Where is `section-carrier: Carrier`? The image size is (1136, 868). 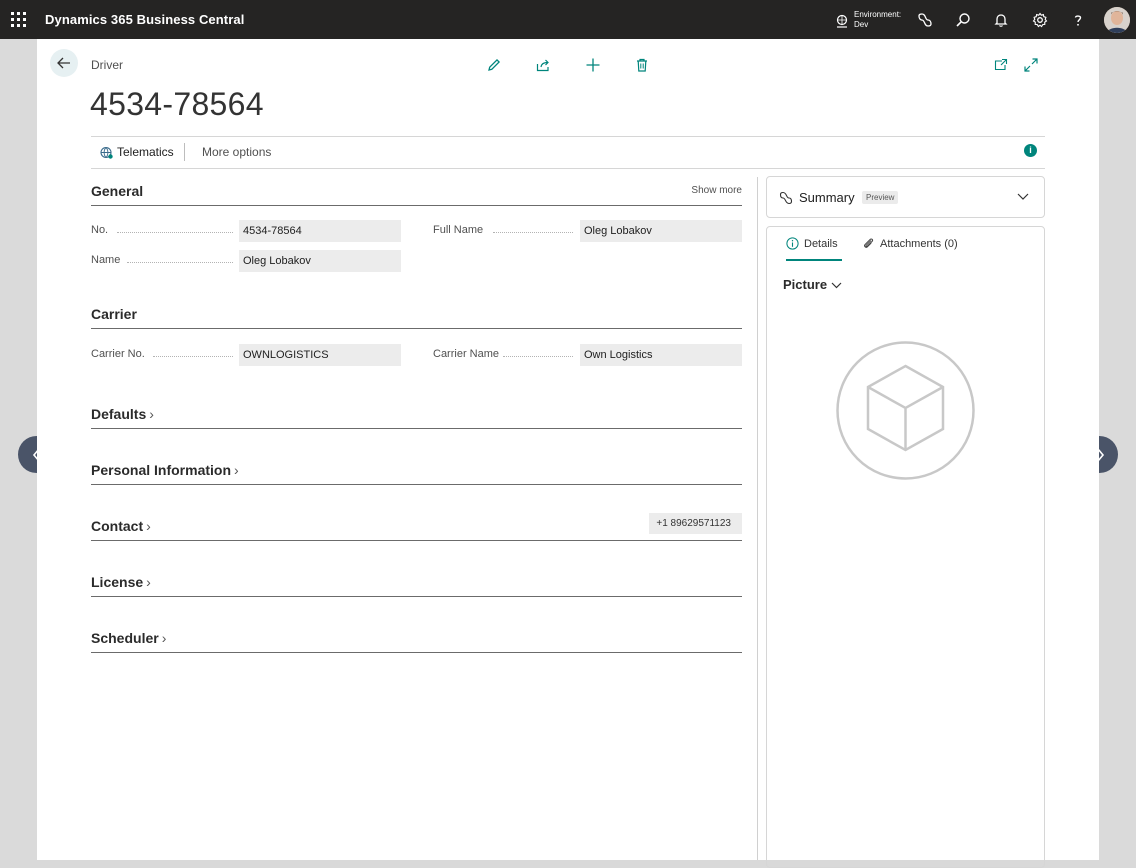
section-carrier: Carrier is located at coordinates (416, 317).